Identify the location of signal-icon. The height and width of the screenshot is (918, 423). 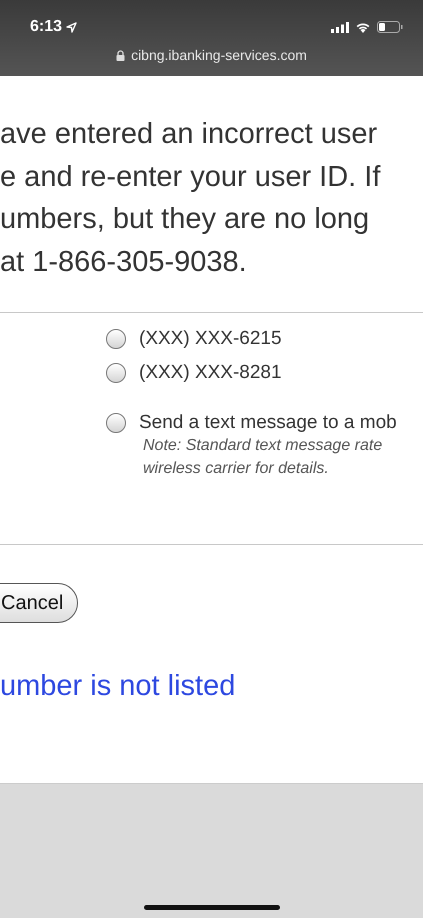
(340, 27).